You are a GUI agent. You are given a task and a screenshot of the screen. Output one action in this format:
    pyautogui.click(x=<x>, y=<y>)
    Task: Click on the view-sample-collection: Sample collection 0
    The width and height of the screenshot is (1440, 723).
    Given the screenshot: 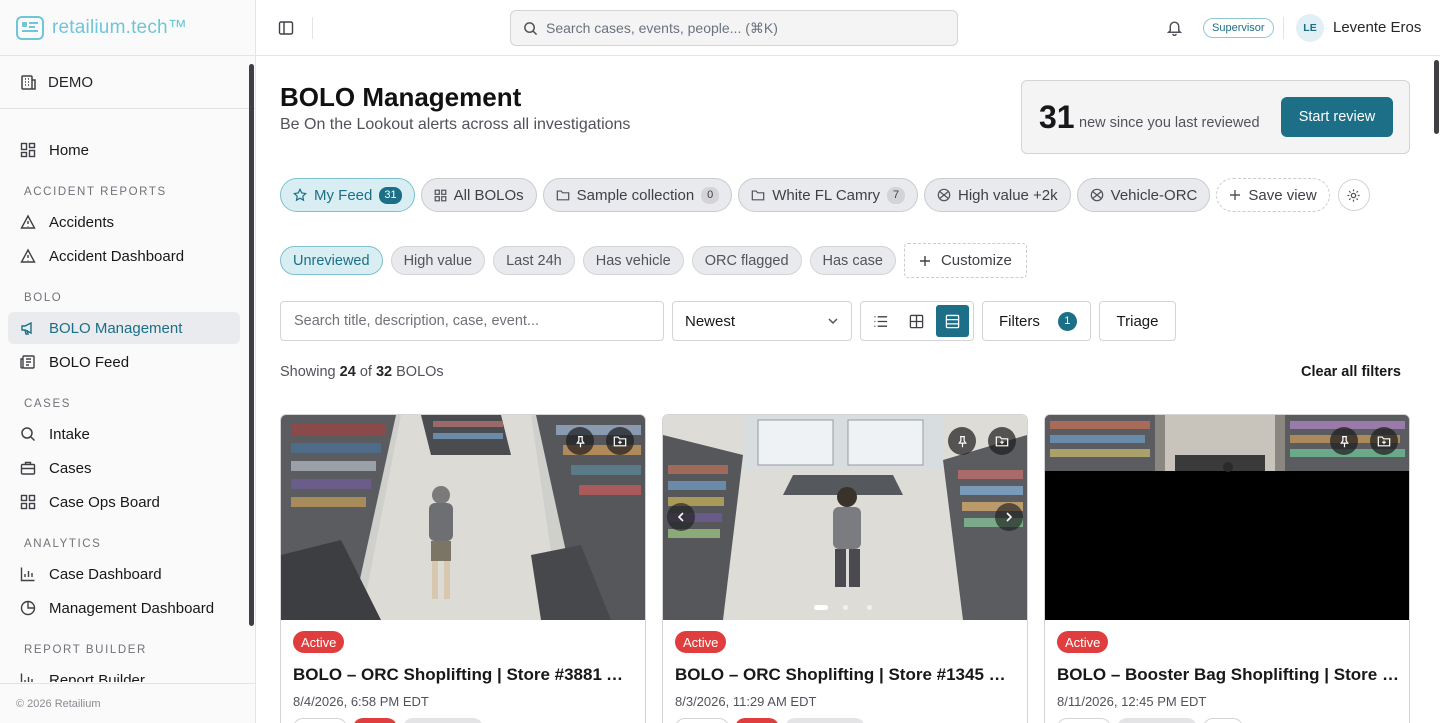 What is the action you would take?
    pyautogui.click(x=637, y=195)
    